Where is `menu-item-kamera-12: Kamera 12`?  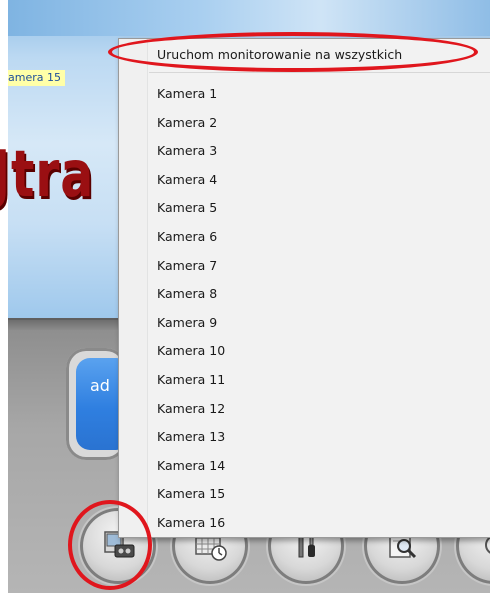 menu-item-kamera-12: Kamera 12 is located at coordinates (191, 409).